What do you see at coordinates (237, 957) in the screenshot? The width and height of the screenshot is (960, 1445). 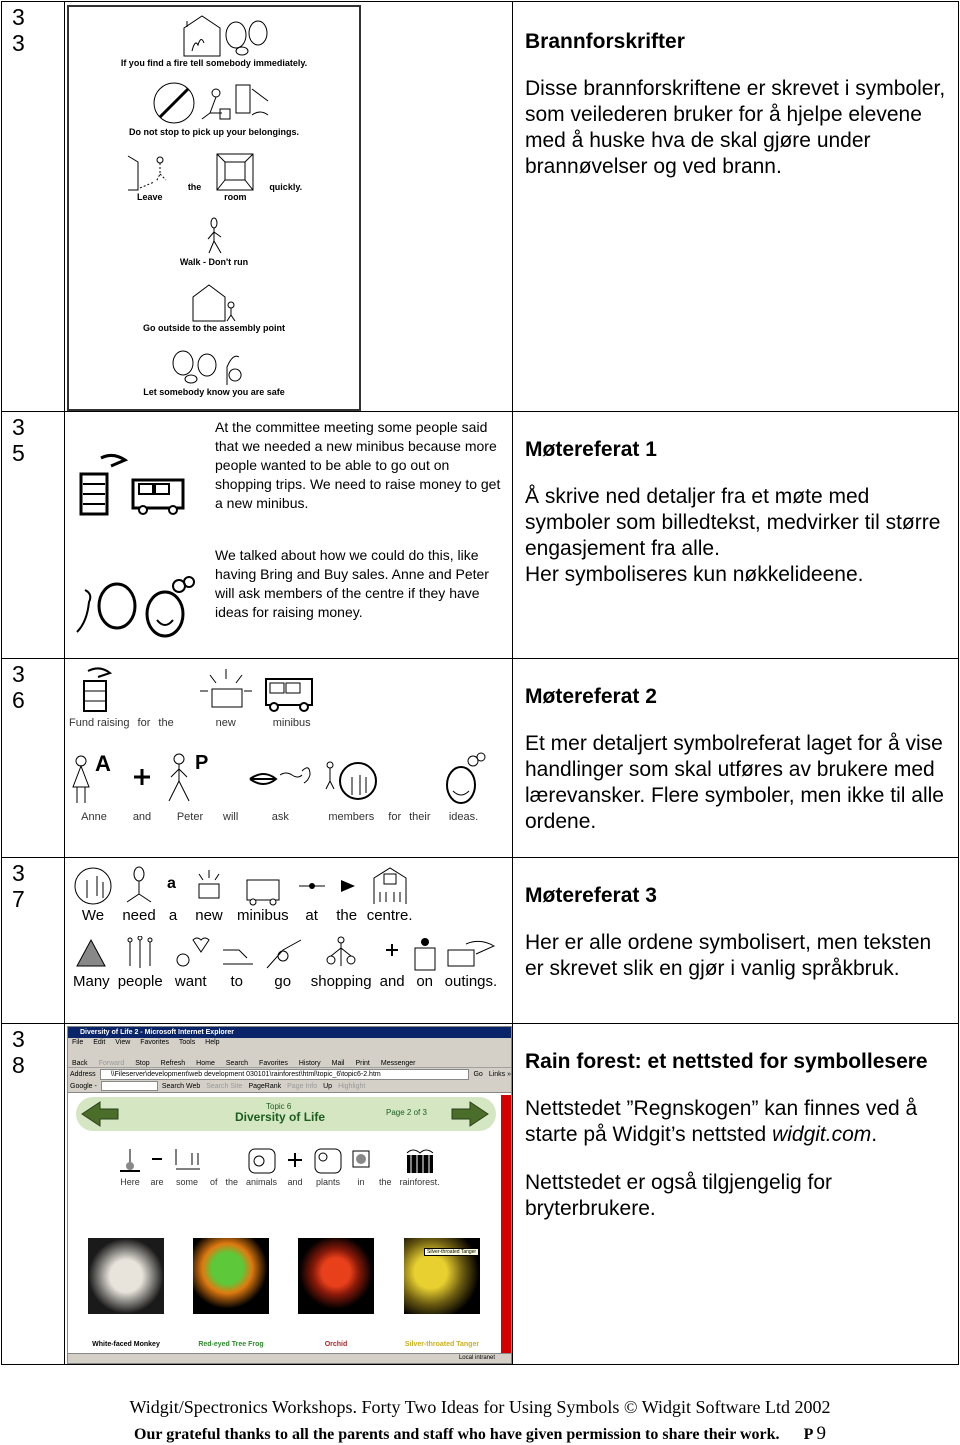 I see `to-icon` at bounding box center [237, 957].